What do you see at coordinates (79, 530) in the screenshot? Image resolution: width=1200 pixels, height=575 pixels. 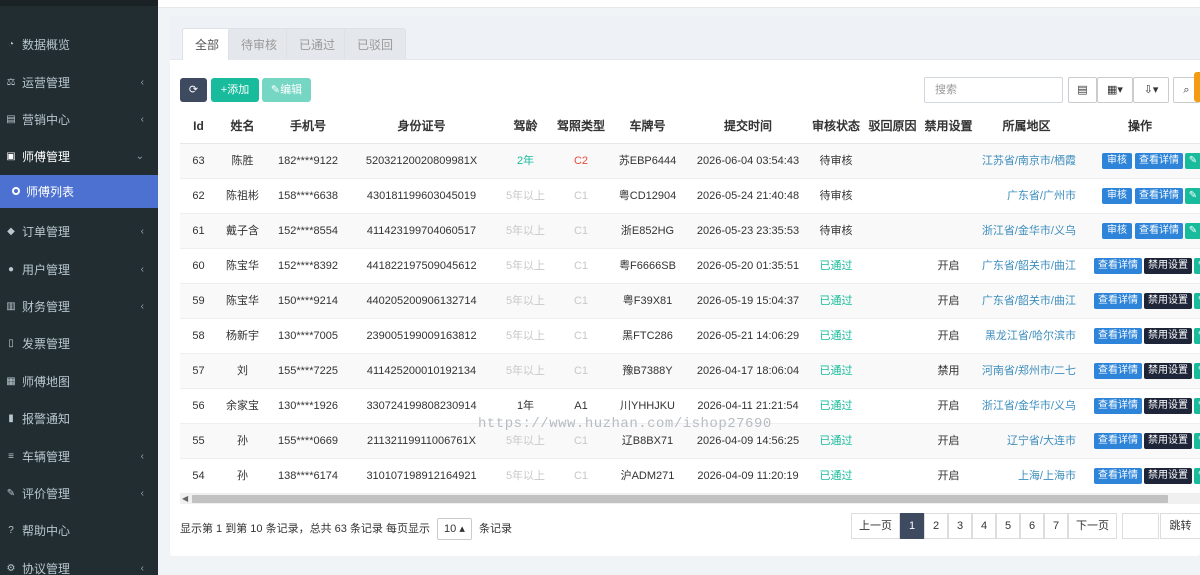 I see `sidebar-item-13: ? 帮助中心` at bounding box center [79, 530].